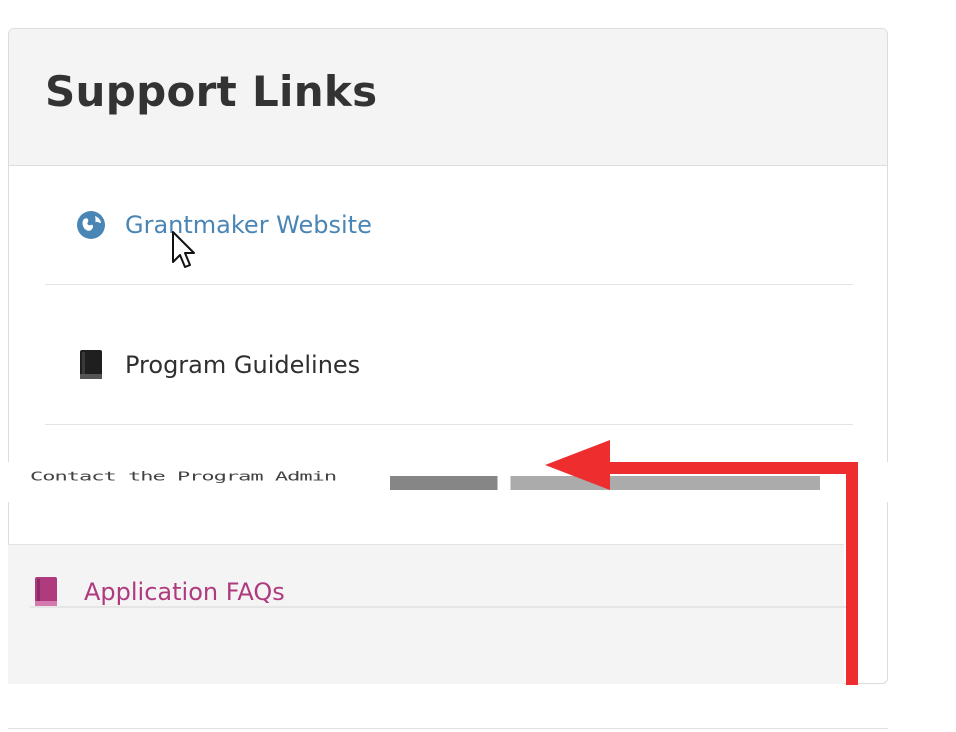  Describe the element at coordinates (183, 477) in the screenshot. I see `link-contact-program-admin: Contact the Program Admin` at that location.